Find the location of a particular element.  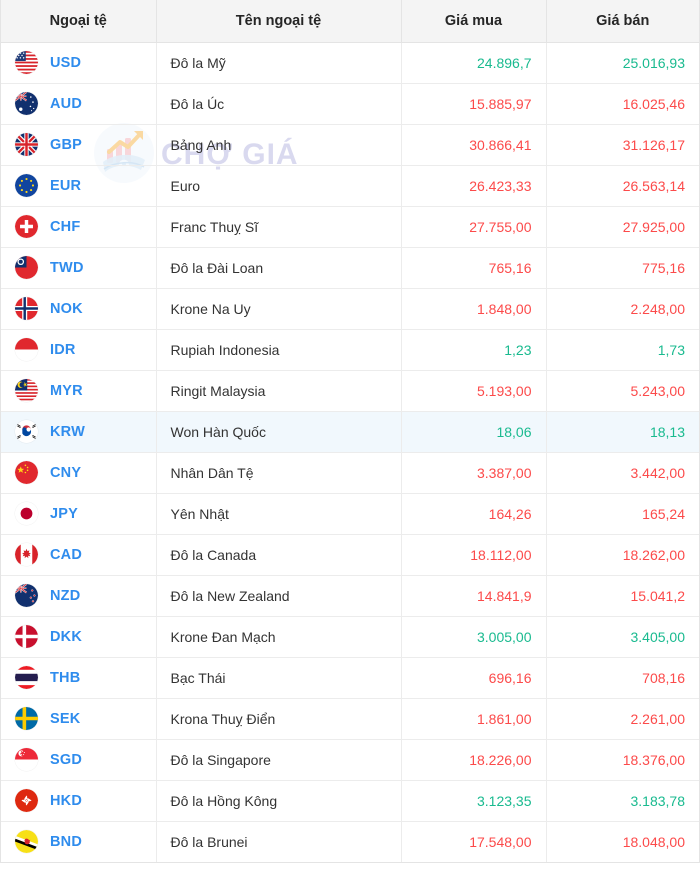

column-header-currency-name: Tên ngoại tệ is located at coordinates (279, 21).